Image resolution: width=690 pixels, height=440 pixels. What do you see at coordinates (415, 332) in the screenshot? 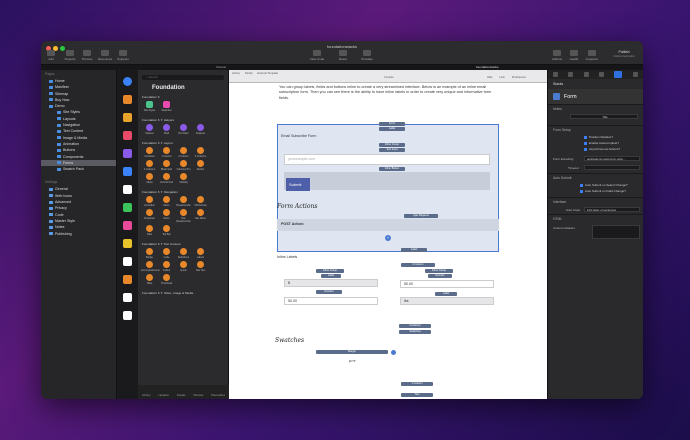
I see `swatches-pill: Swatches` at bounding box center [415, 332].